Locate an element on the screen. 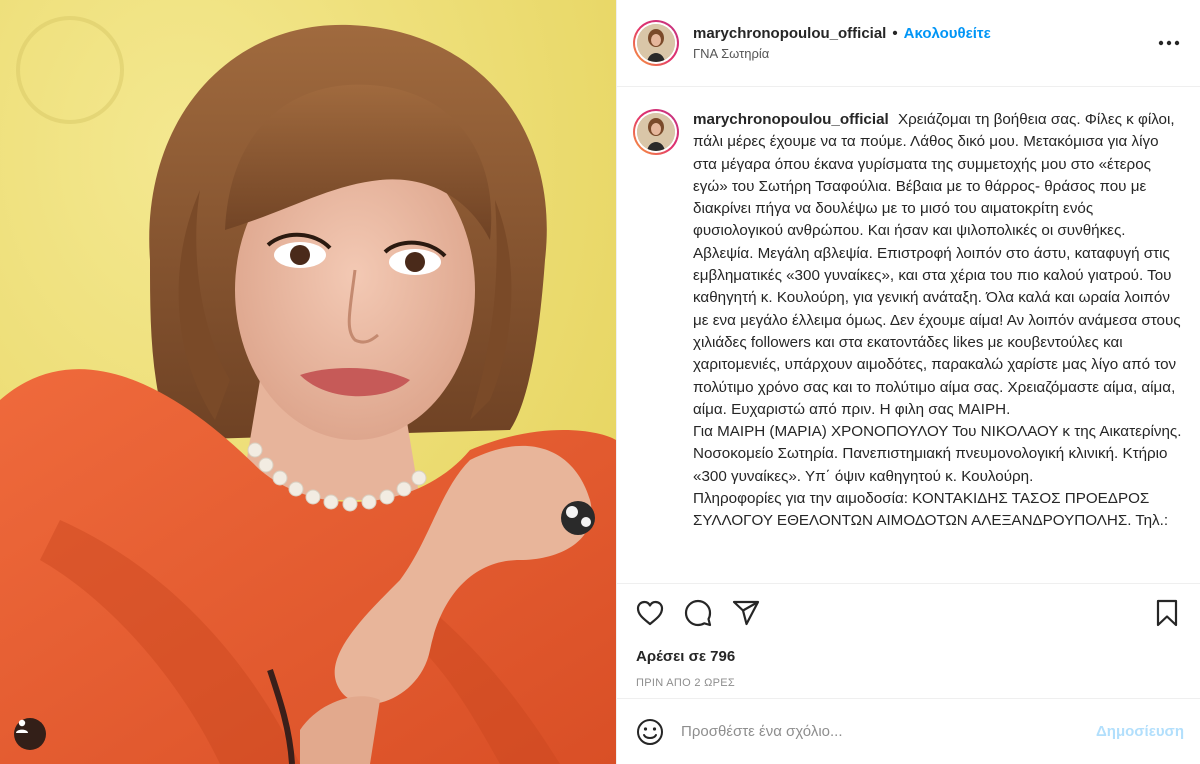 Image resolution: width=1200 pixels, height=764 pixels. heart-icon is located at coordinates (650, 613).